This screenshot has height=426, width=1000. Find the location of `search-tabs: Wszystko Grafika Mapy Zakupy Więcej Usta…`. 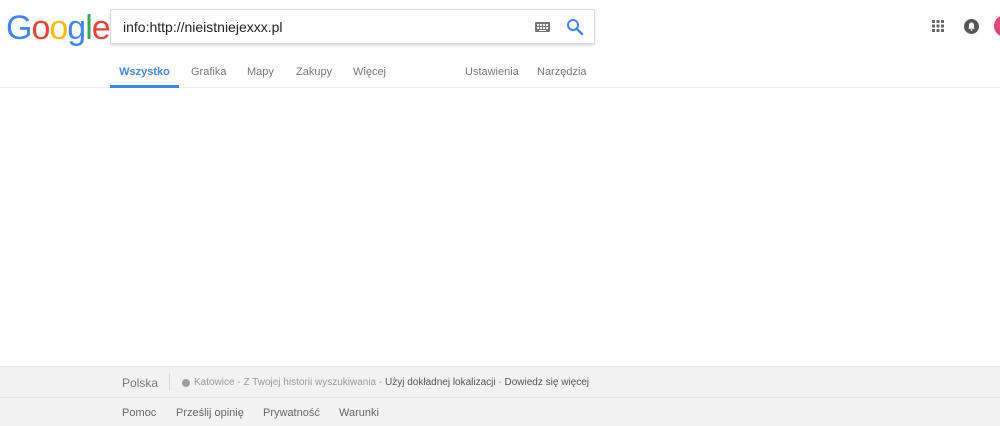

search-tabs: Wszystko Grafika Mapy Zakupy Więcej Usta… is located at coordinates (500, 74).